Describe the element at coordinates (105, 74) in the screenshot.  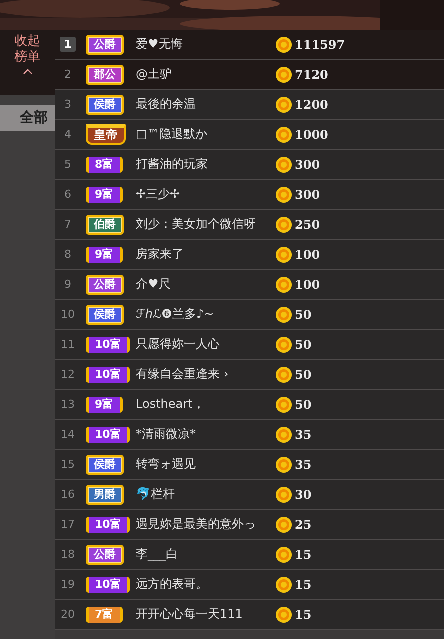
I see `rank-badge: 郡公` at that location.